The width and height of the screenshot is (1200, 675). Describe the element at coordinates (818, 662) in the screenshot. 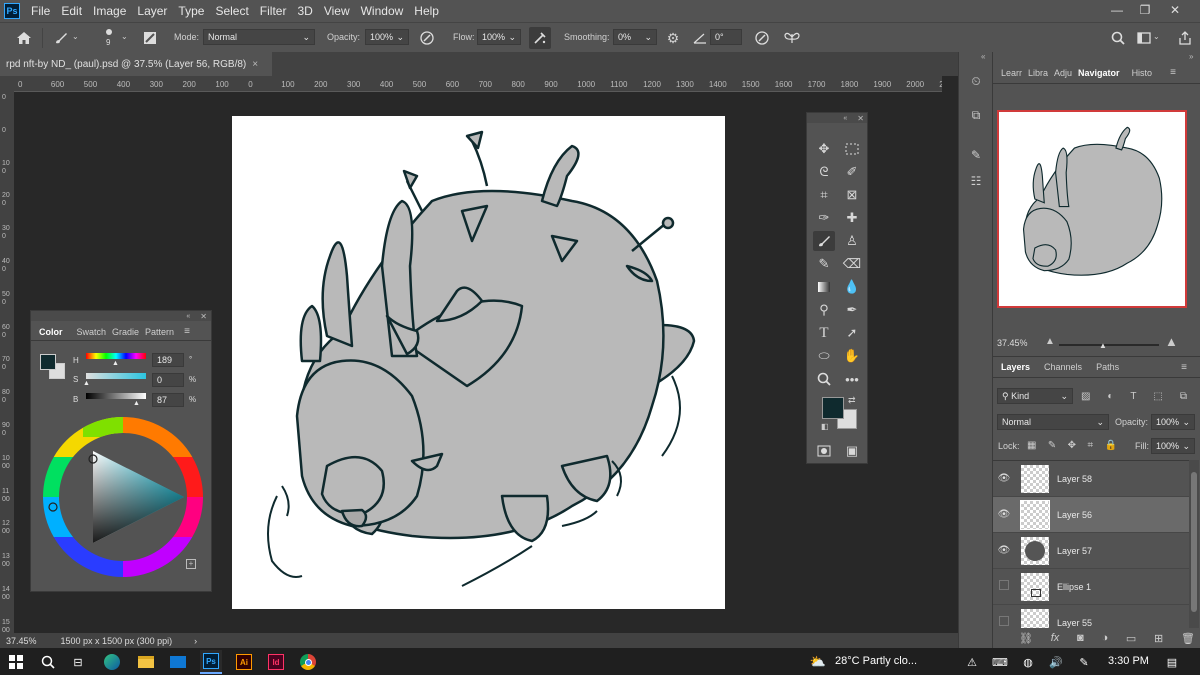

I see `weather-icon: ⛅` at that location.